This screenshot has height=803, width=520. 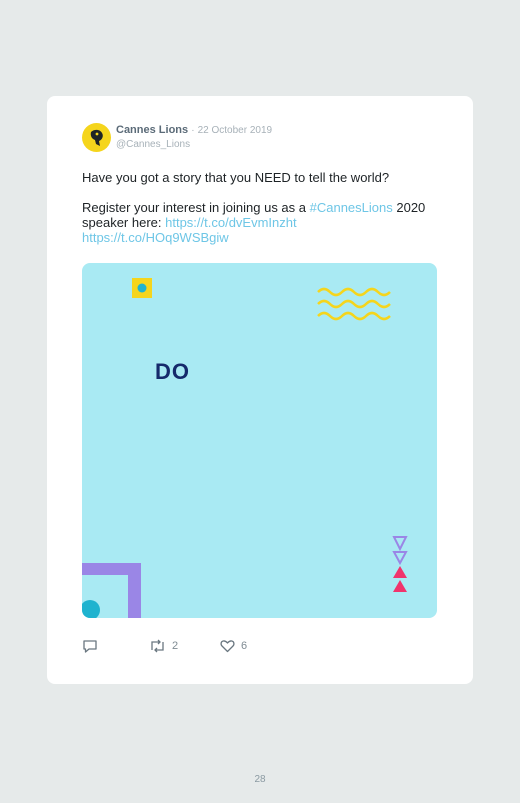 I want to click on author-name: Cannes Lions, so click(x=152, y=130).